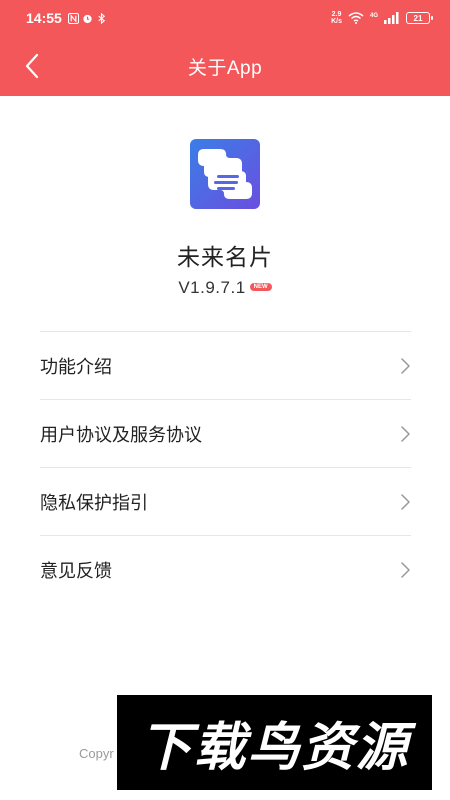  What do you see at coordinates (225, 434) in the screenshot?
I see `menu-item-user-agreement: 用户协议及服务协议` at bounding box center [225, 434].